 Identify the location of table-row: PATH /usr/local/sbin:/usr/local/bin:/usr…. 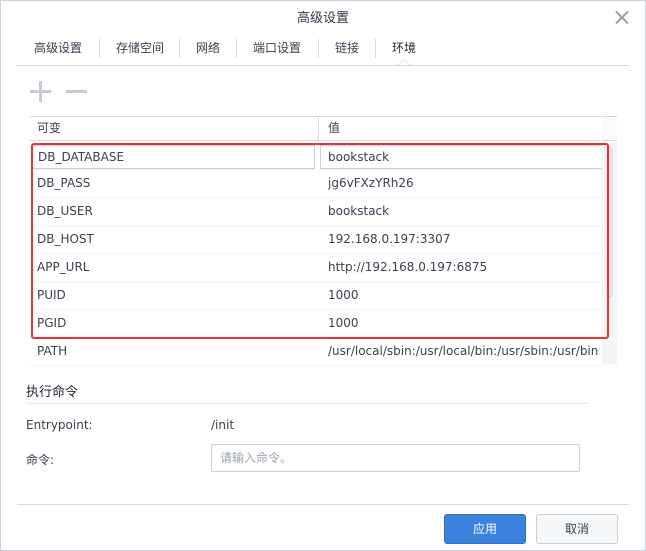
(315, 352).